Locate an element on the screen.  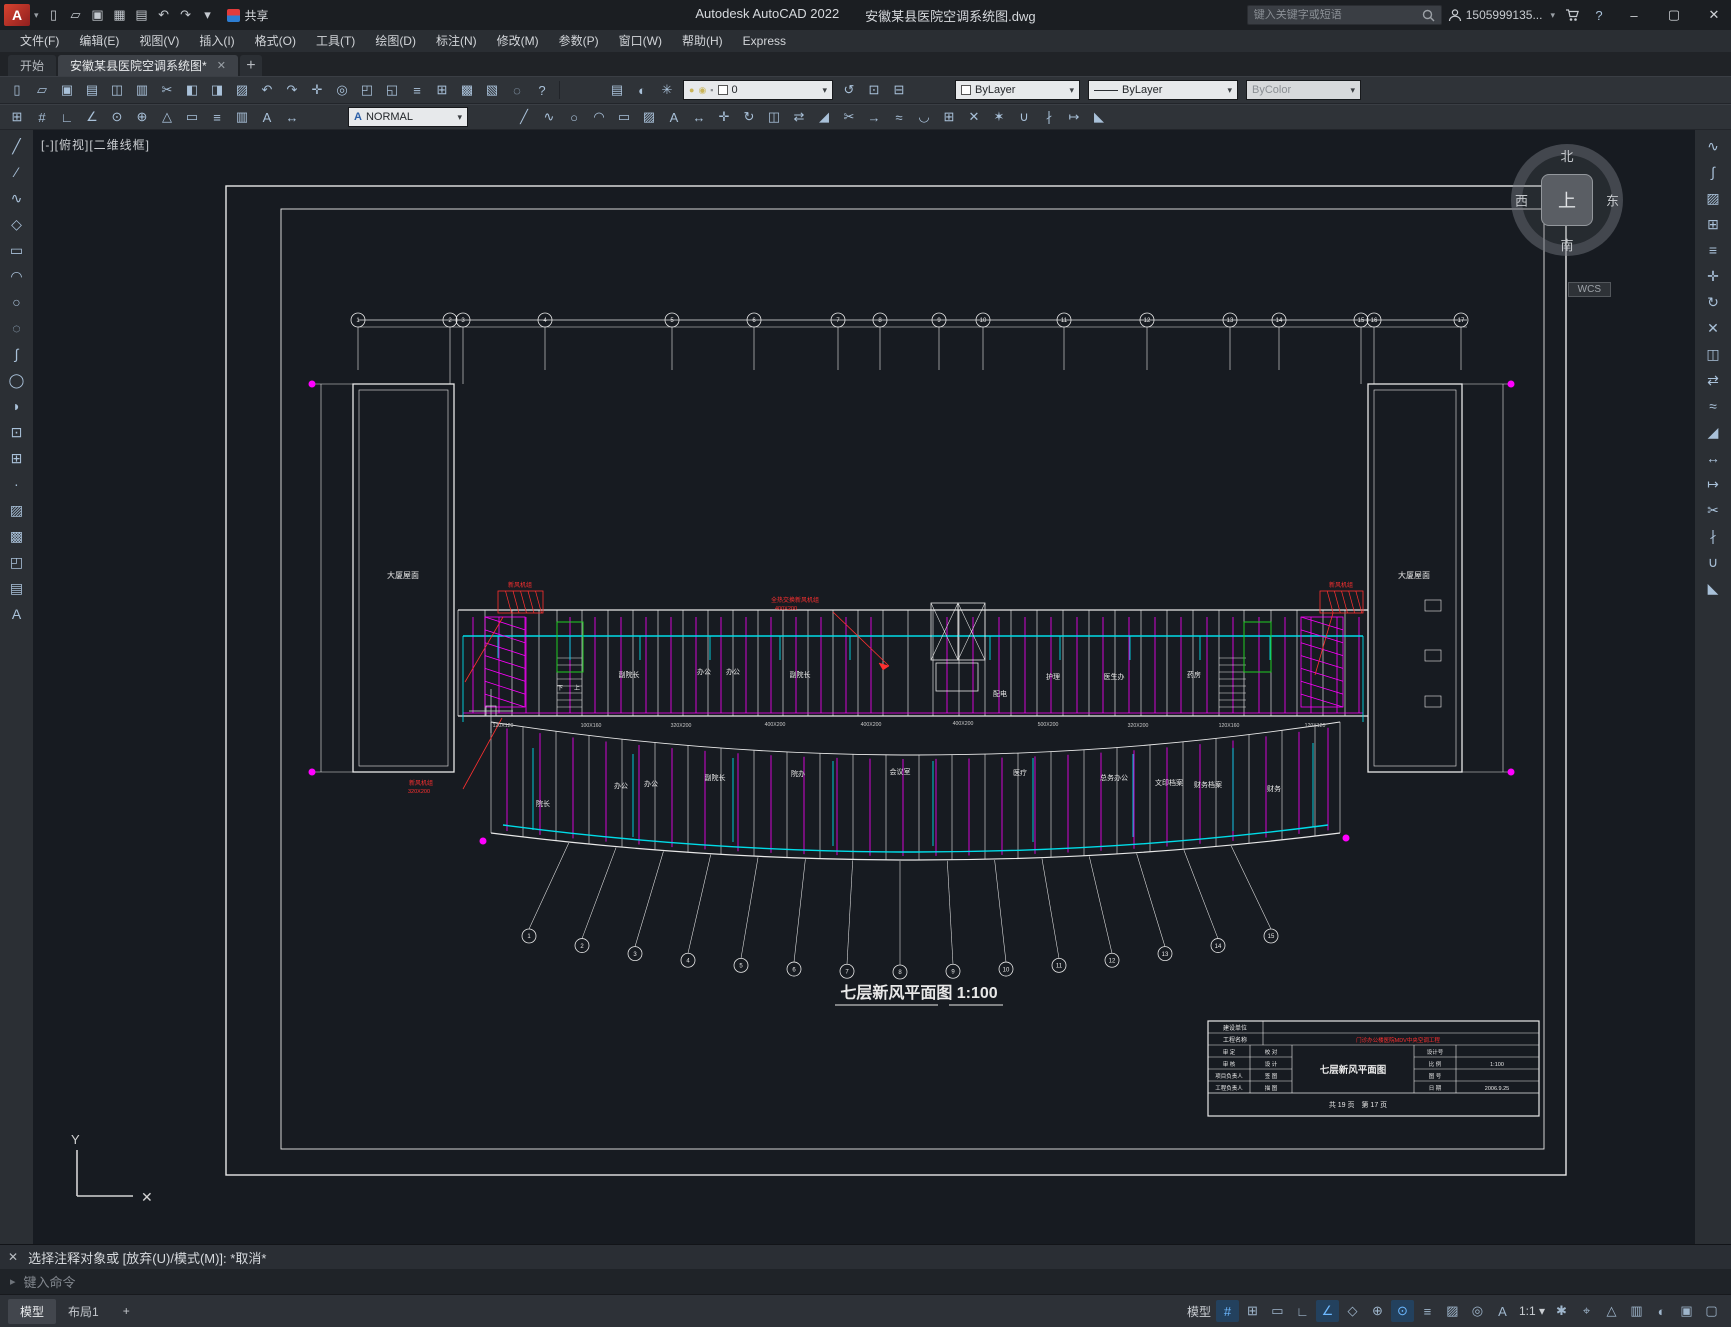
point-icon: ∙ is located at coordinates (16, 484).